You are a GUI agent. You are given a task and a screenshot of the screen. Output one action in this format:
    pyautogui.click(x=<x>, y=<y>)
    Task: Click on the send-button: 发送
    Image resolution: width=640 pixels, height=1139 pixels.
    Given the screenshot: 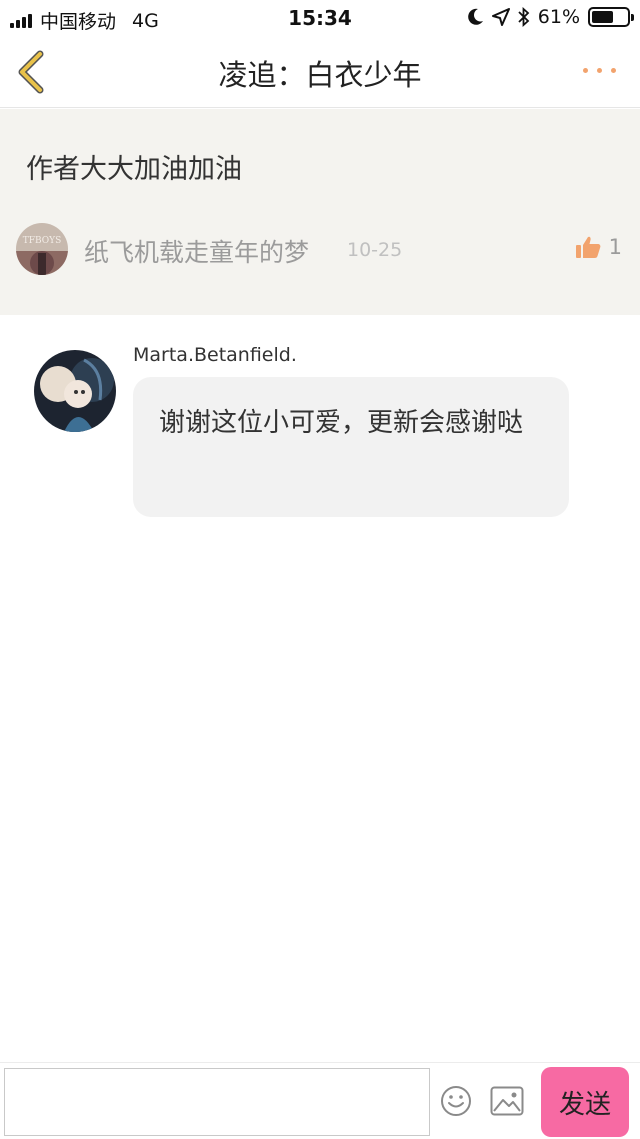 What is the action you would take?
    pyautogui.click(x=585, y=1102)
    